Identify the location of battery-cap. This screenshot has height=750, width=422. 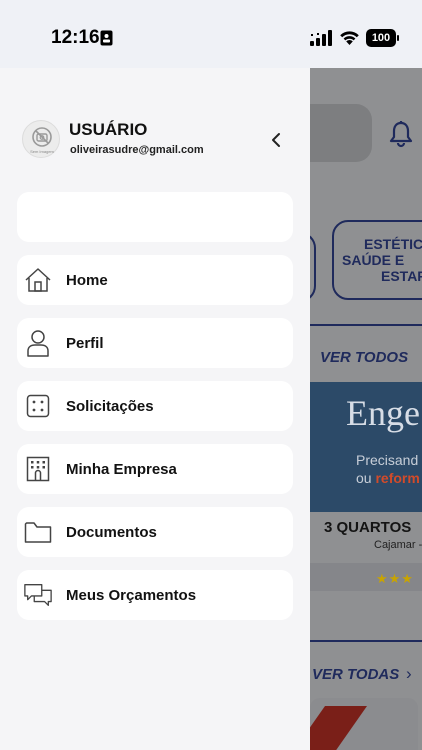
(398, 38).